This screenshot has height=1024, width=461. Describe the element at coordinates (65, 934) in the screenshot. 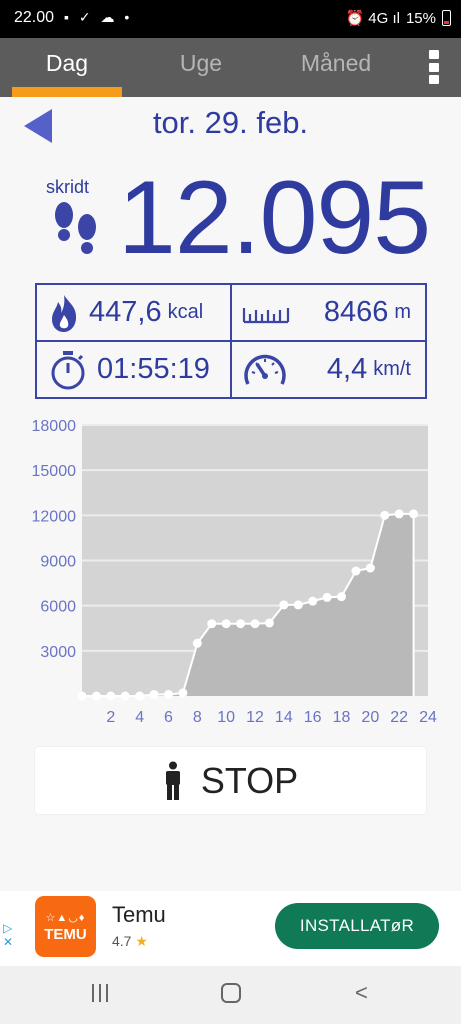

I see `temu-logo-text: TEMU` at that location.